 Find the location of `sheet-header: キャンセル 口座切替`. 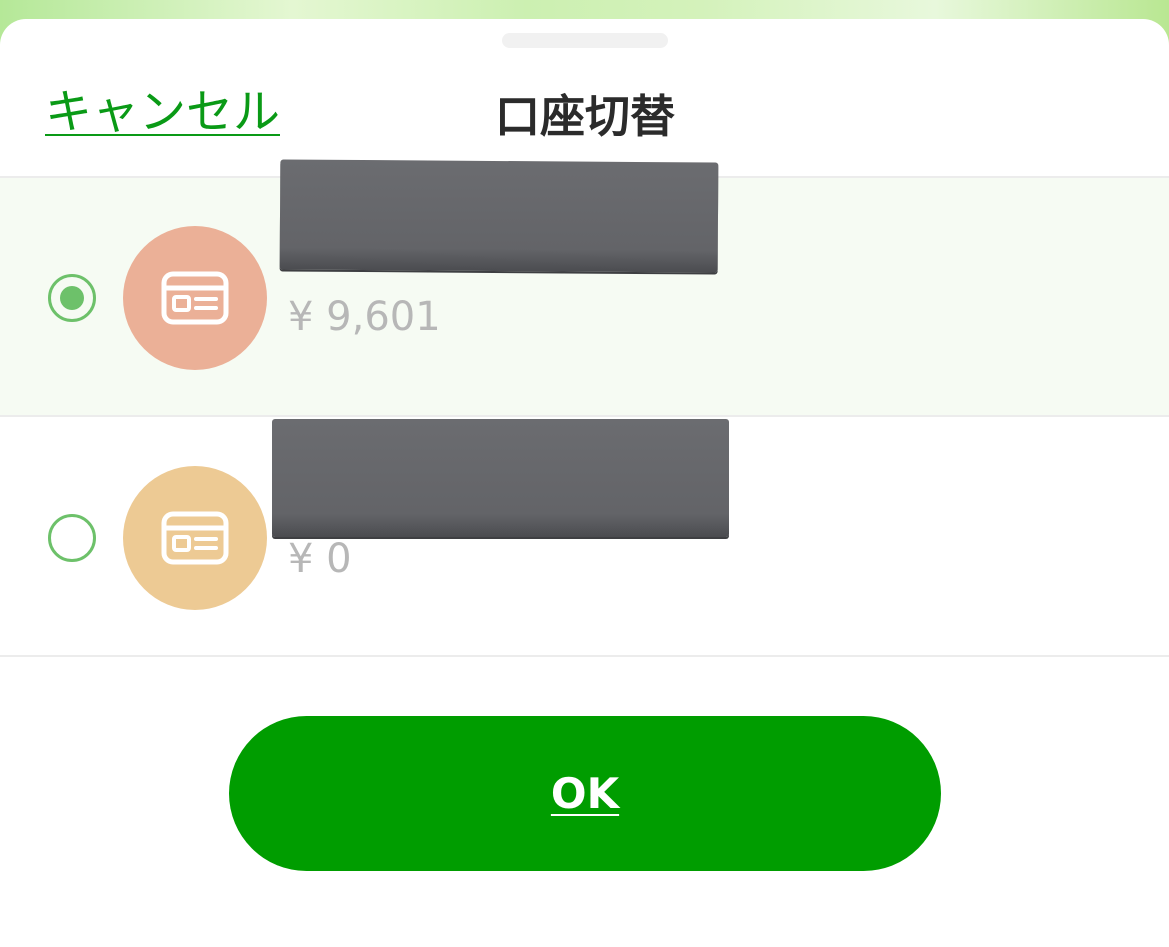

sheet-header: キャンセル 口座切替 is located at coordinates (584, 118).